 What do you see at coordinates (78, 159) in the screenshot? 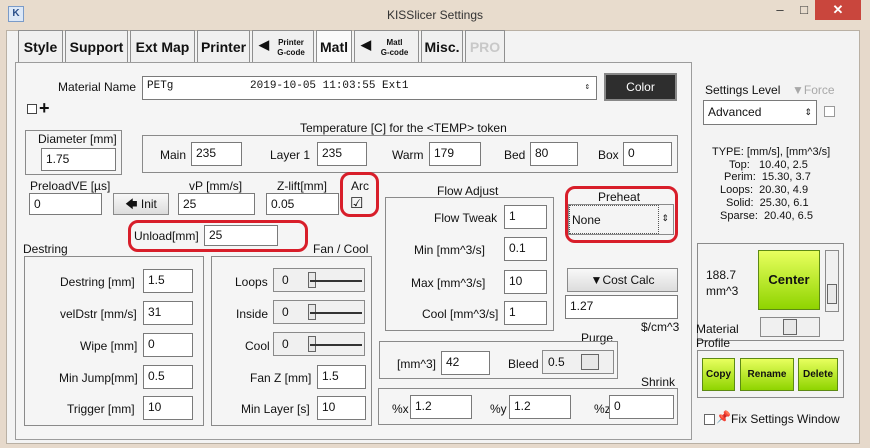
I see `diameter-input: 1.75` at bounding box center [78, 159].